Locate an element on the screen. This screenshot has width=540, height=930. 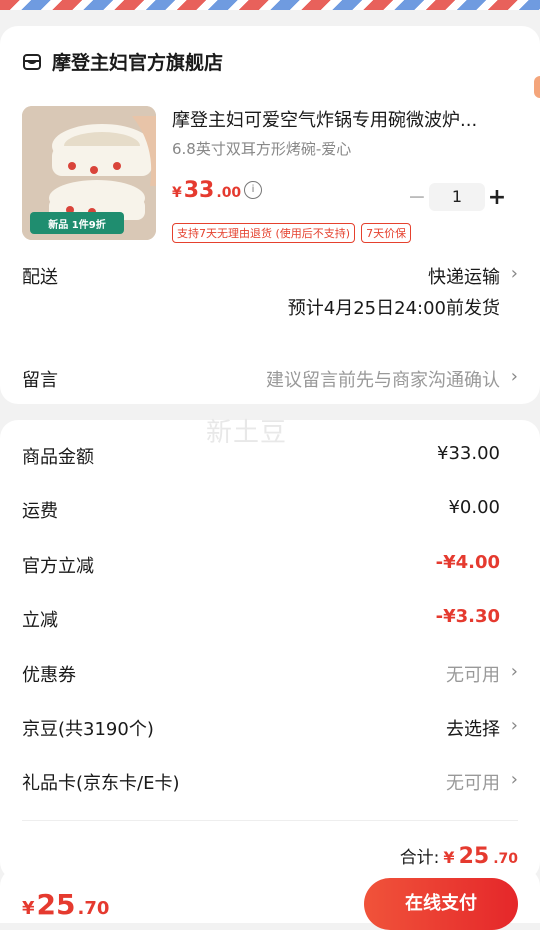
product-price: ¥ 33 .00 is located at coordinates (206, 190).